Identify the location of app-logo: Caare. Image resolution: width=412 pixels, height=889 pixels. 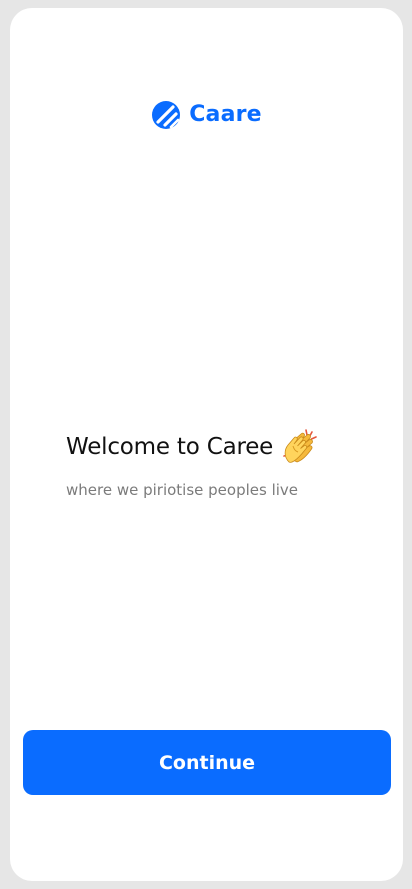
(206, 115).